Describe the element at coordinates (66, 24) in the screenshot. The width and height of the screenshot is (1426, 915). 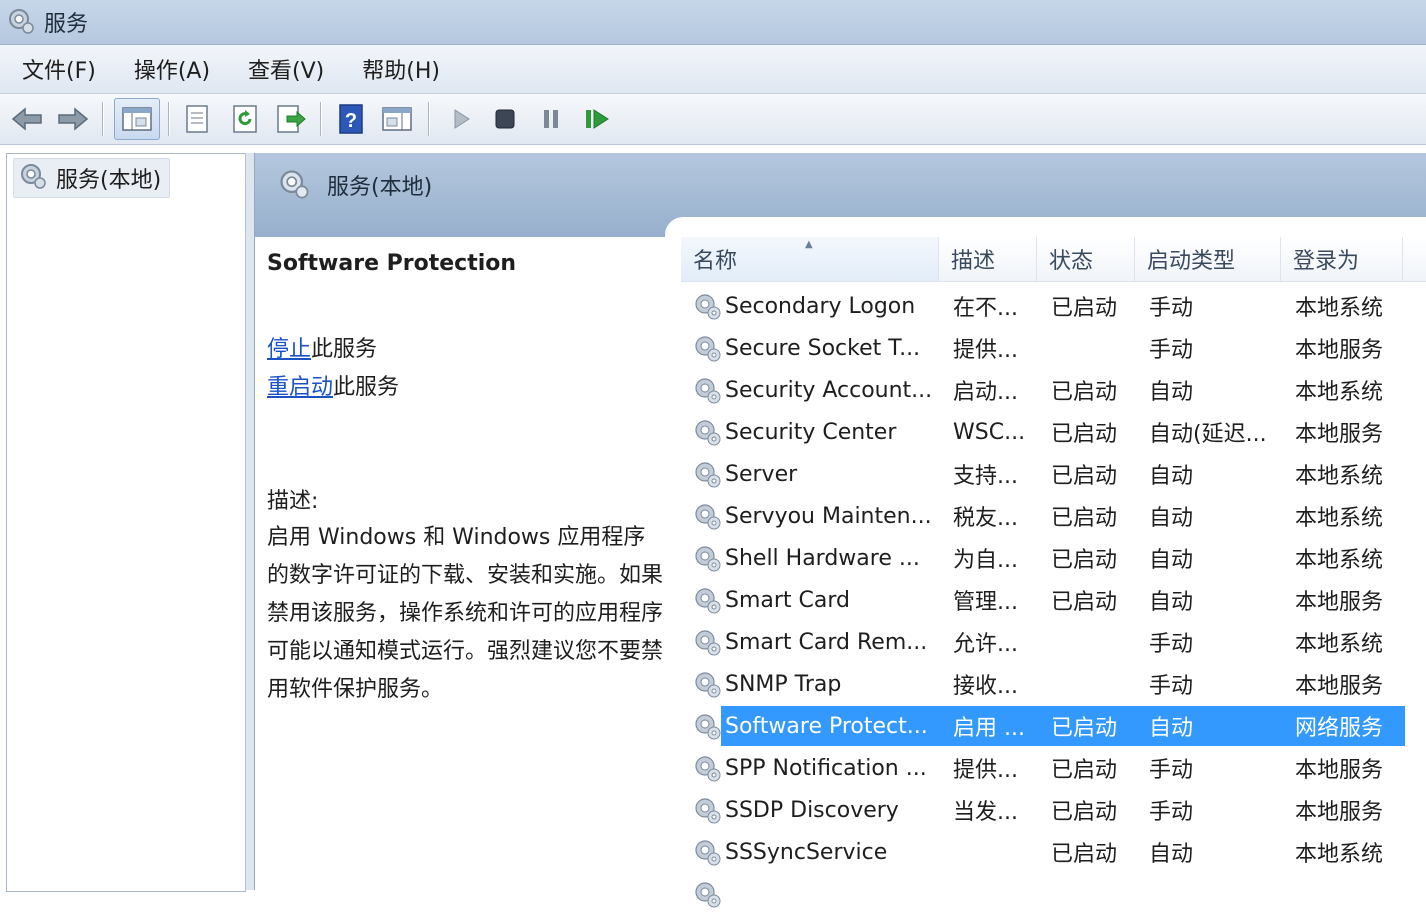
I see `window-title: 服务` at that location.